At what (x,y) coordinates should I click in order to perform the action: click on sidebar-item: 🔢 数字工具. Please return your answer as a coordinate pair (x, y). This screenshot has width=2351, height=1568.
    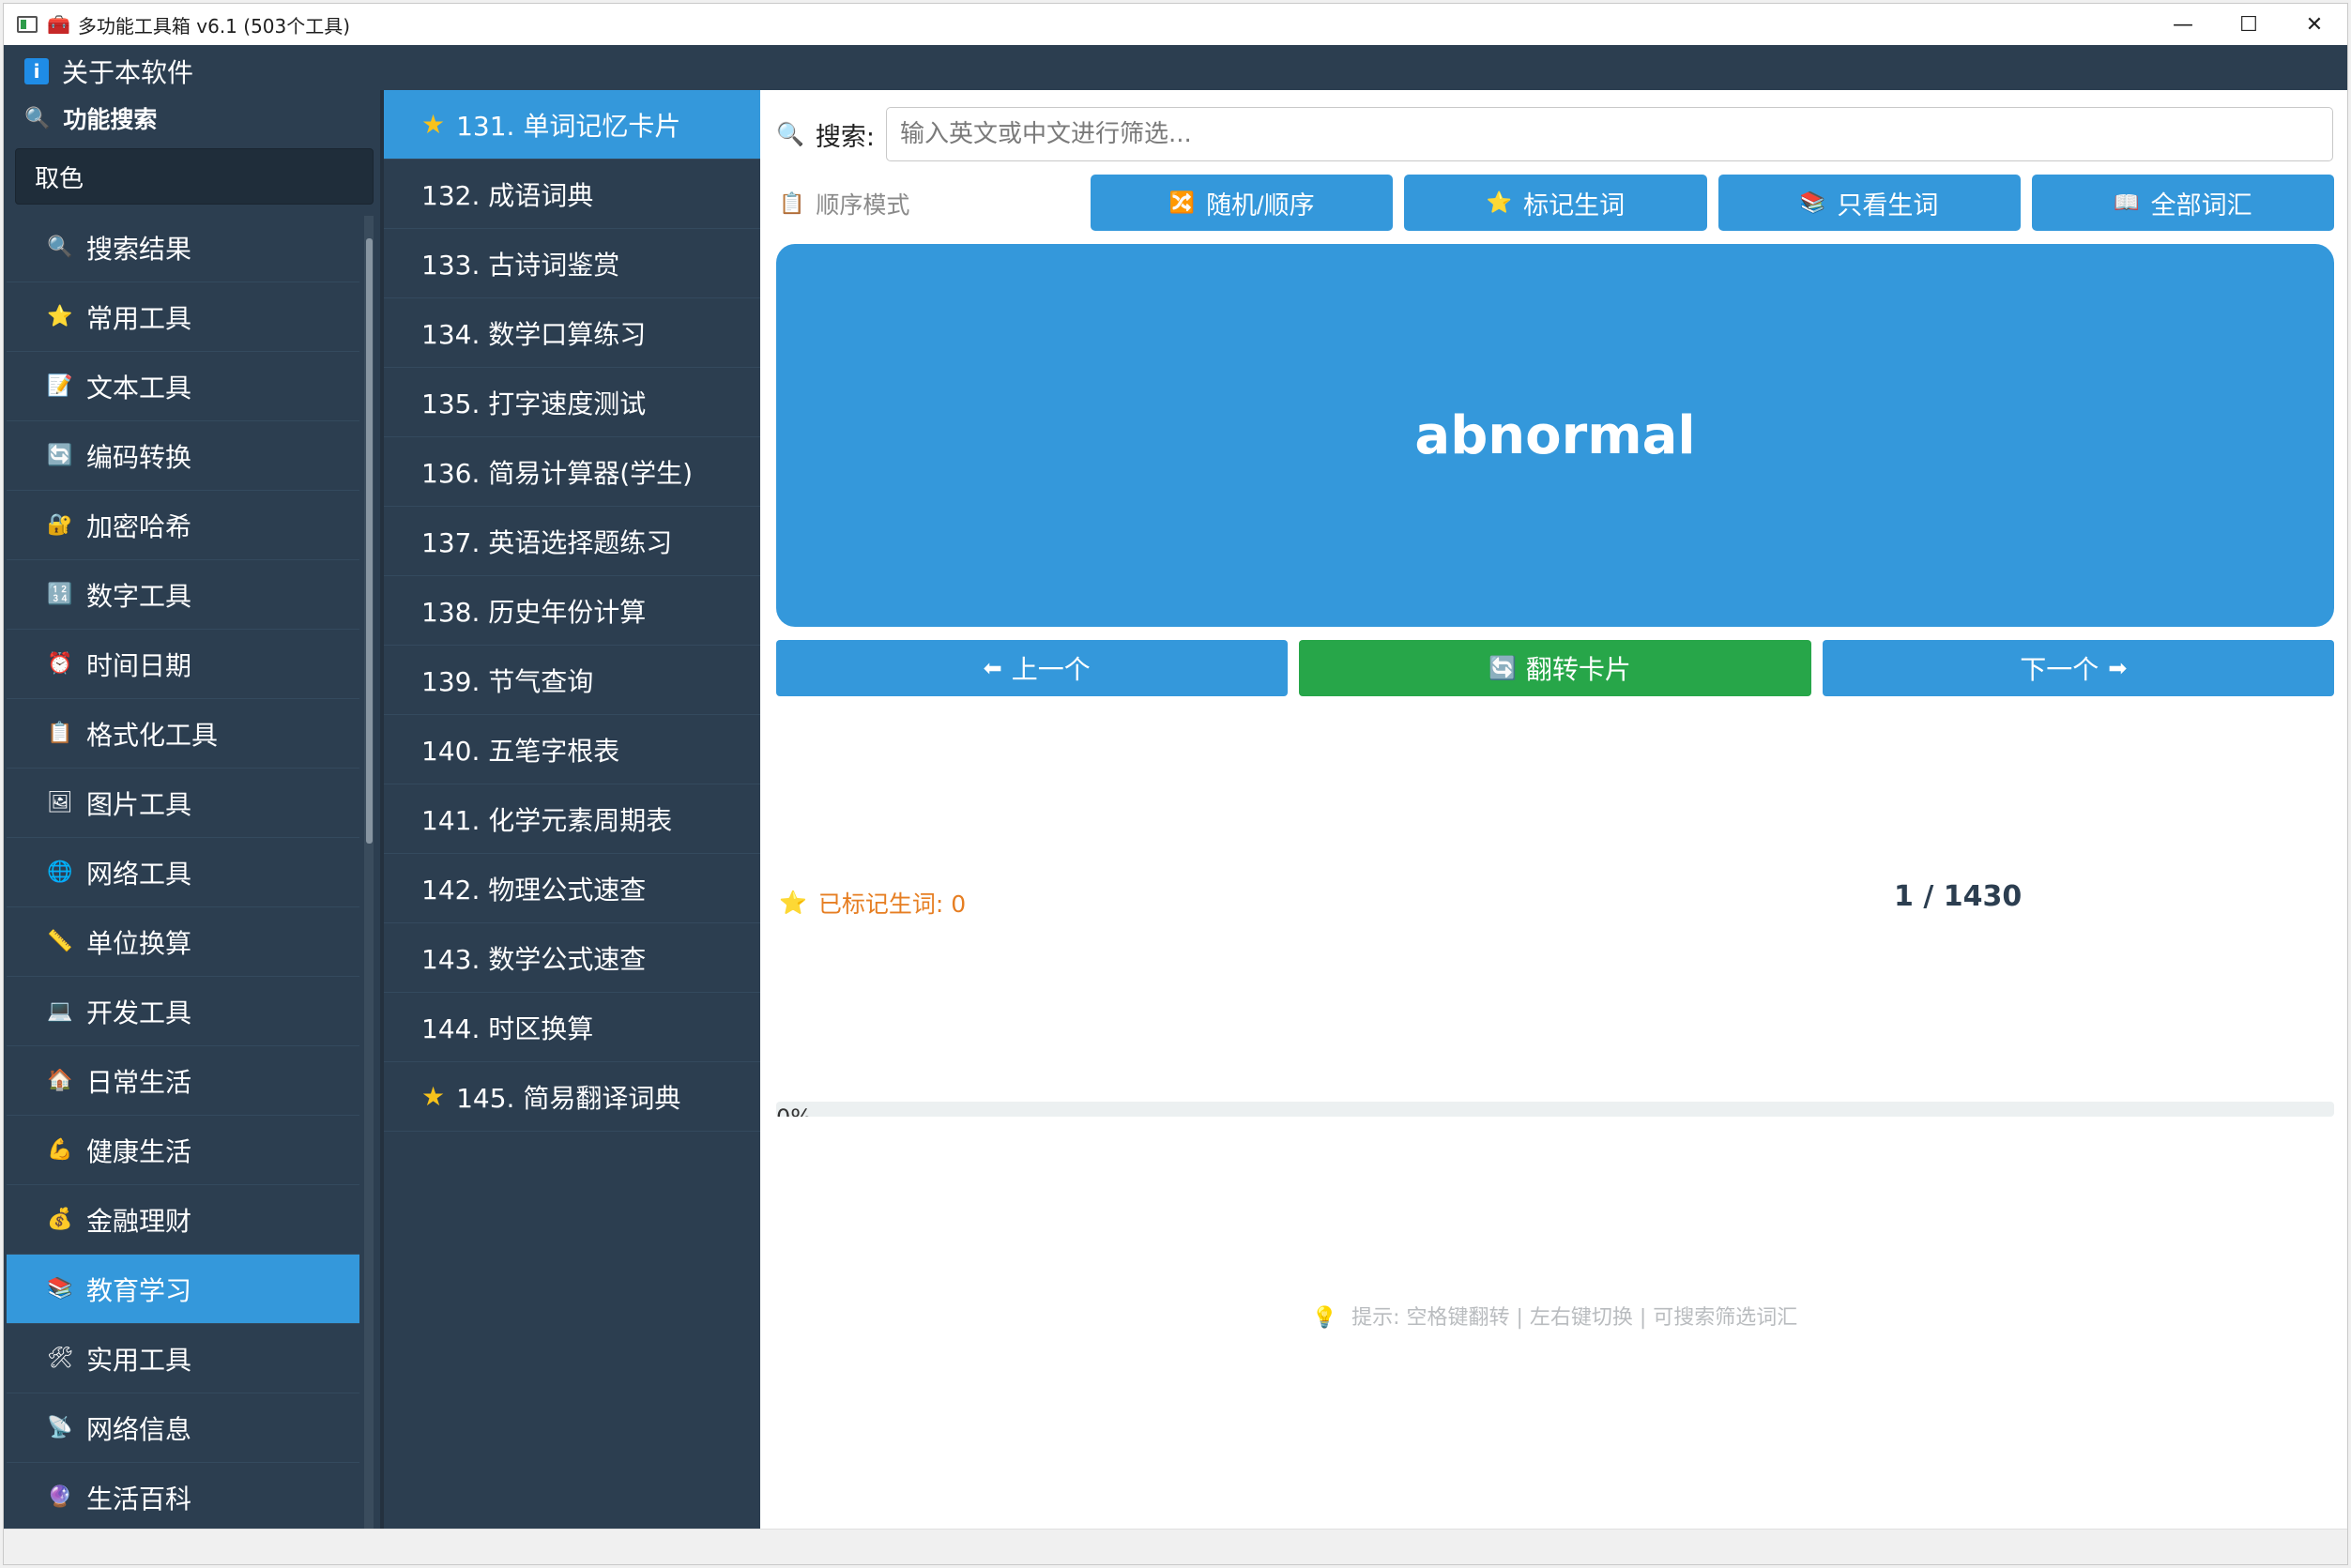
    Looking at the image, I should click on (183, 595).